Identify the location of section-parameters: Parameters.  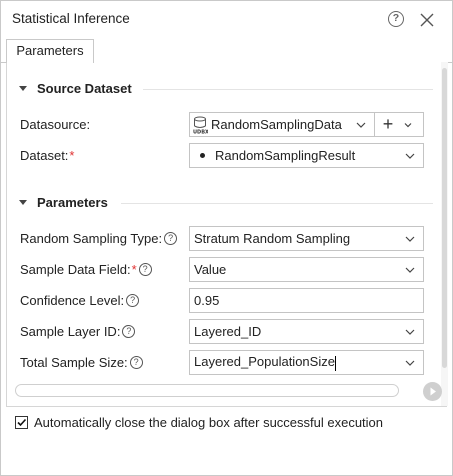
(63, 202).